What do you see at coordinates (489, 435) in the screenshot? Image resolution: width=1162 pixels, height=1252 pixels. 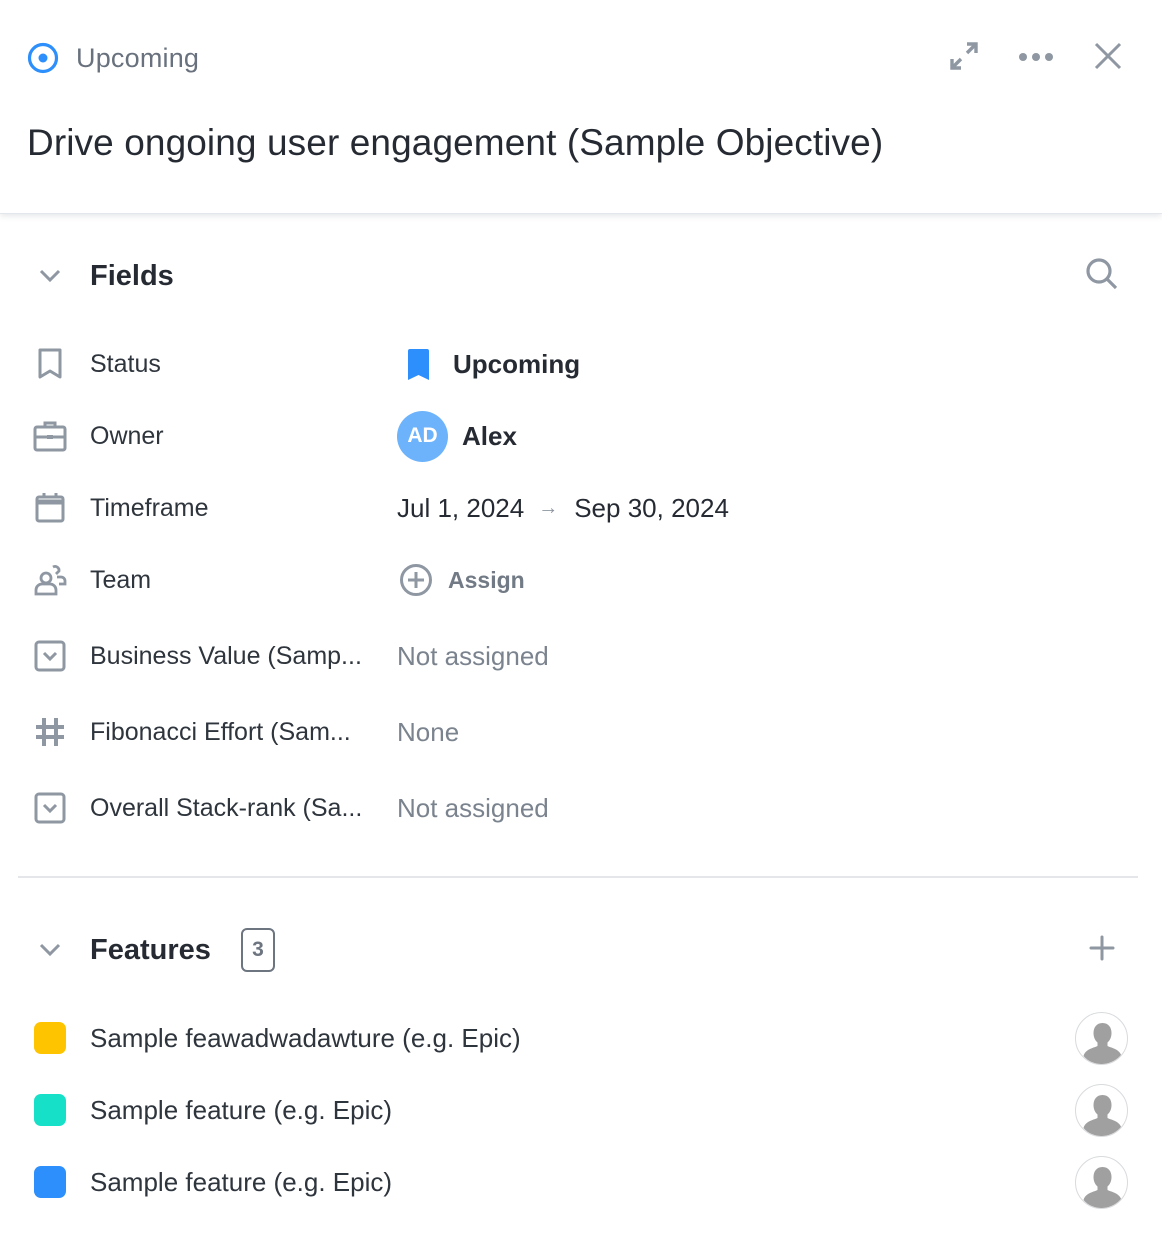 I see `owner-name: Alex` at bounding box center [489, 435].